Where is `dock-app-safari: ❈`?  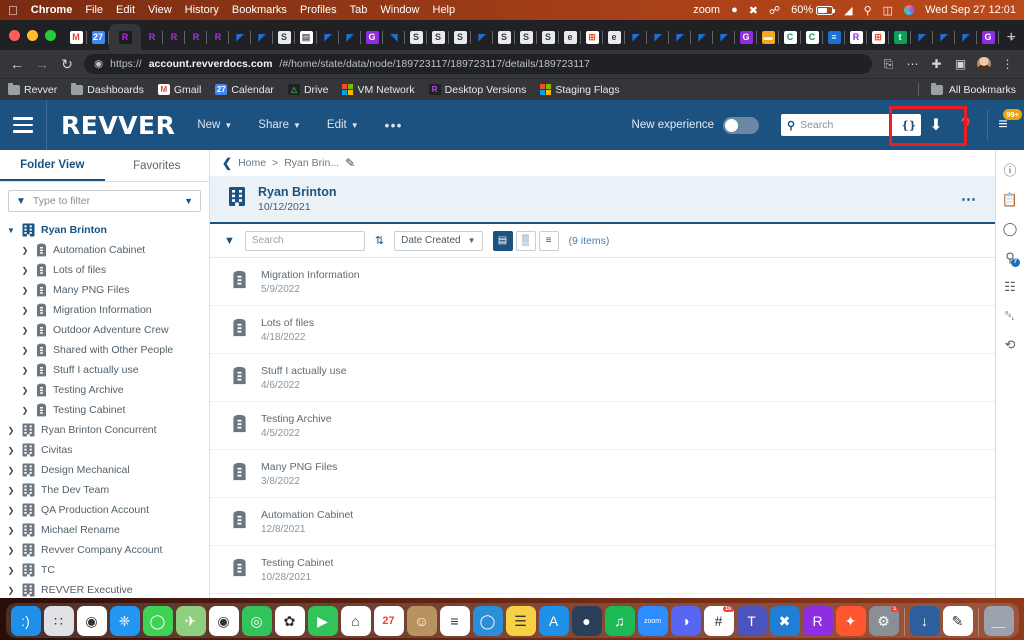 dock-app-safari: ❈ is located at coordinates (124, 621).